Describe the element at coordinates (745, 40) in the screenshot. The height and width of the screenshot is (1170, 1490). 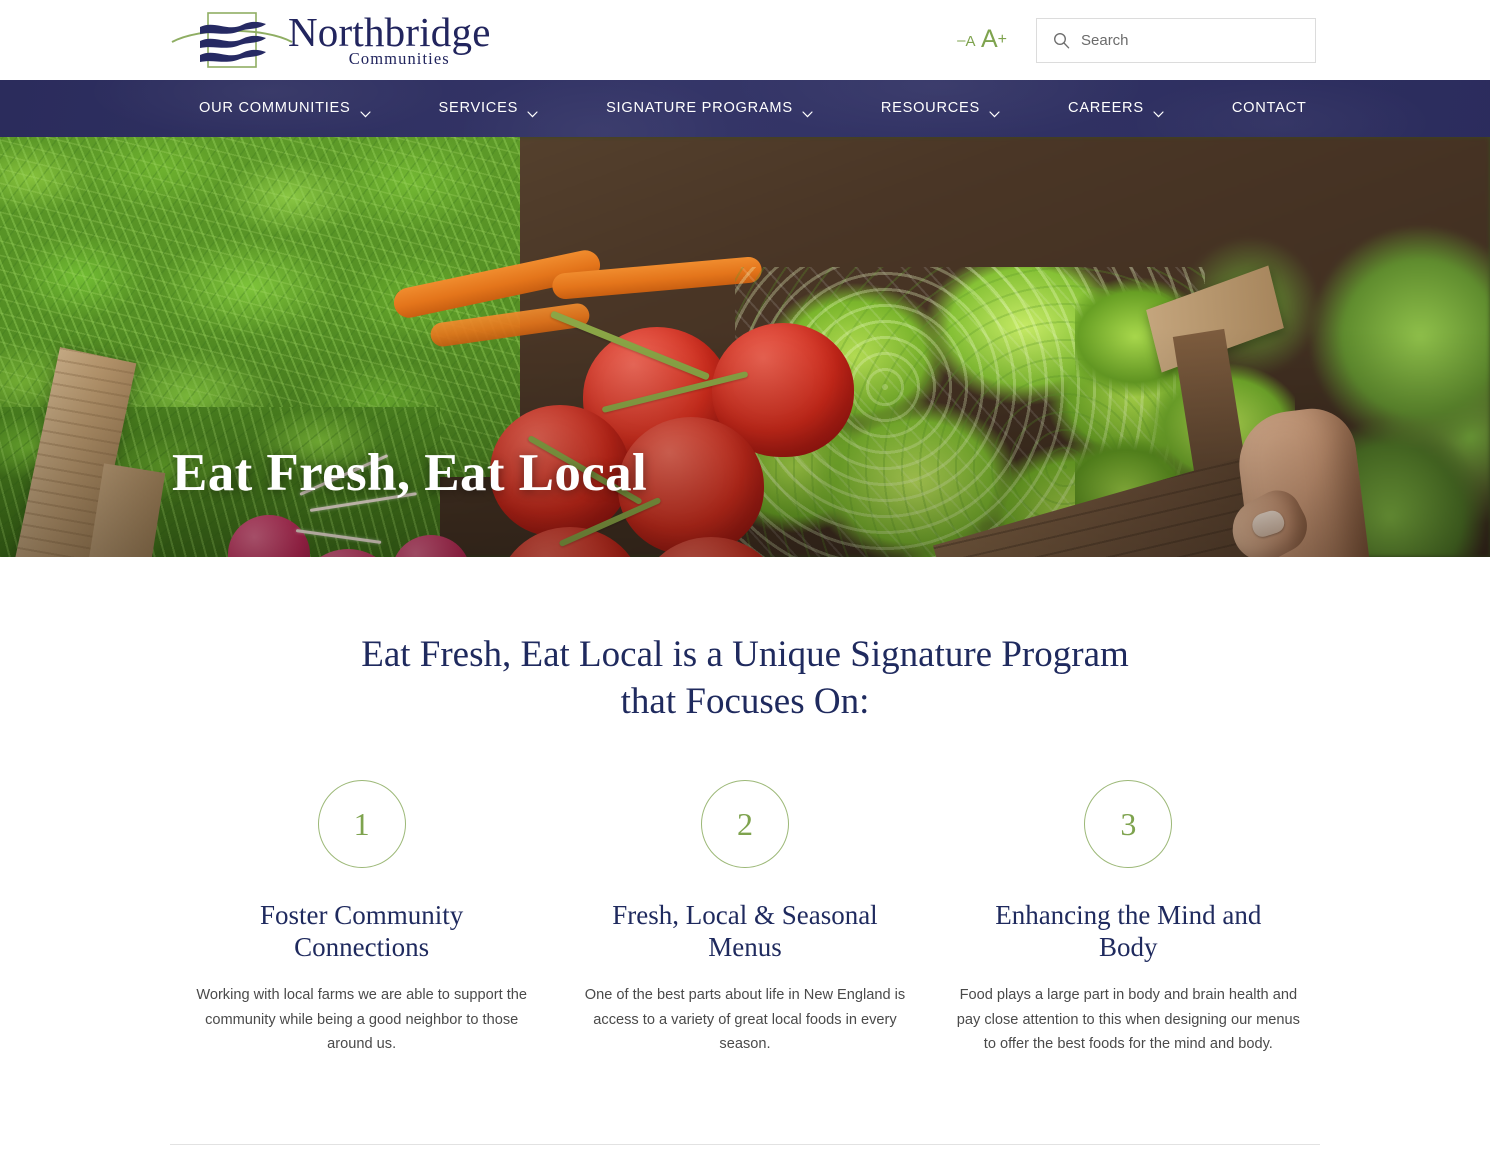
I see `site-header: Northbridge Communities – A A +` at that location.